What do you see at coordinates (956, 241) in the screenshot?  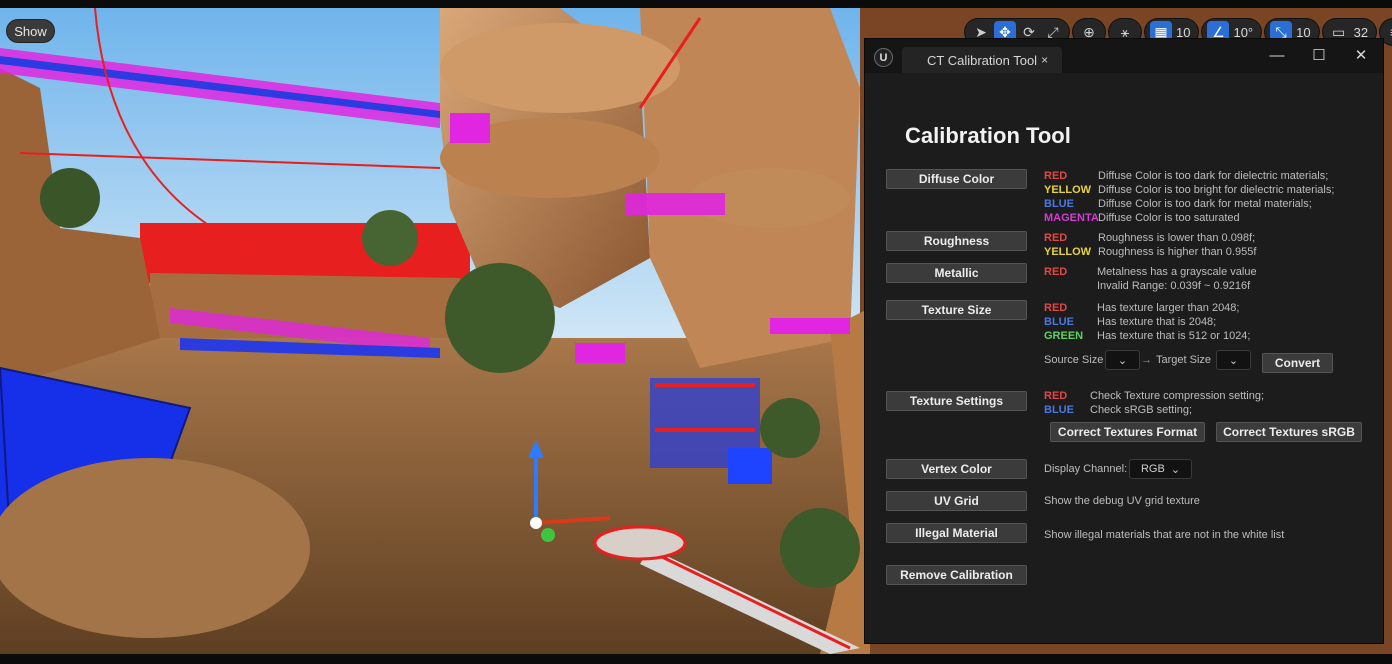 I see `roughness-button: Roughness` at bounding box center [956, 241].